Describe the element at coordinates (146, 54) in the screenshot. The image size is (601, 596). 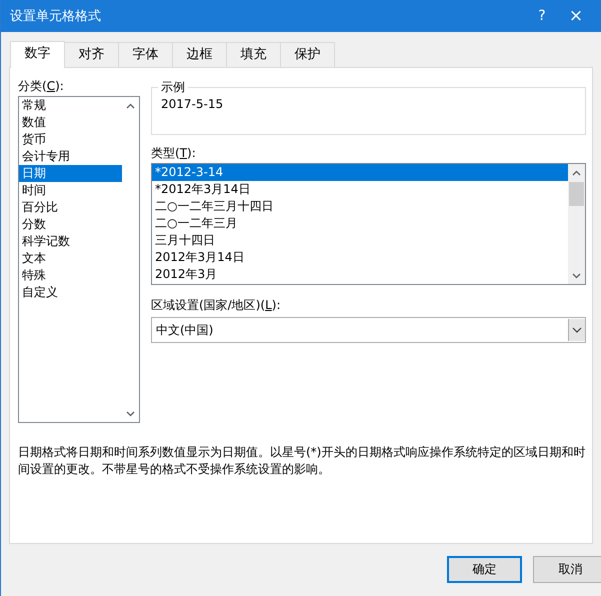
I see `tab: 字体` at that location.